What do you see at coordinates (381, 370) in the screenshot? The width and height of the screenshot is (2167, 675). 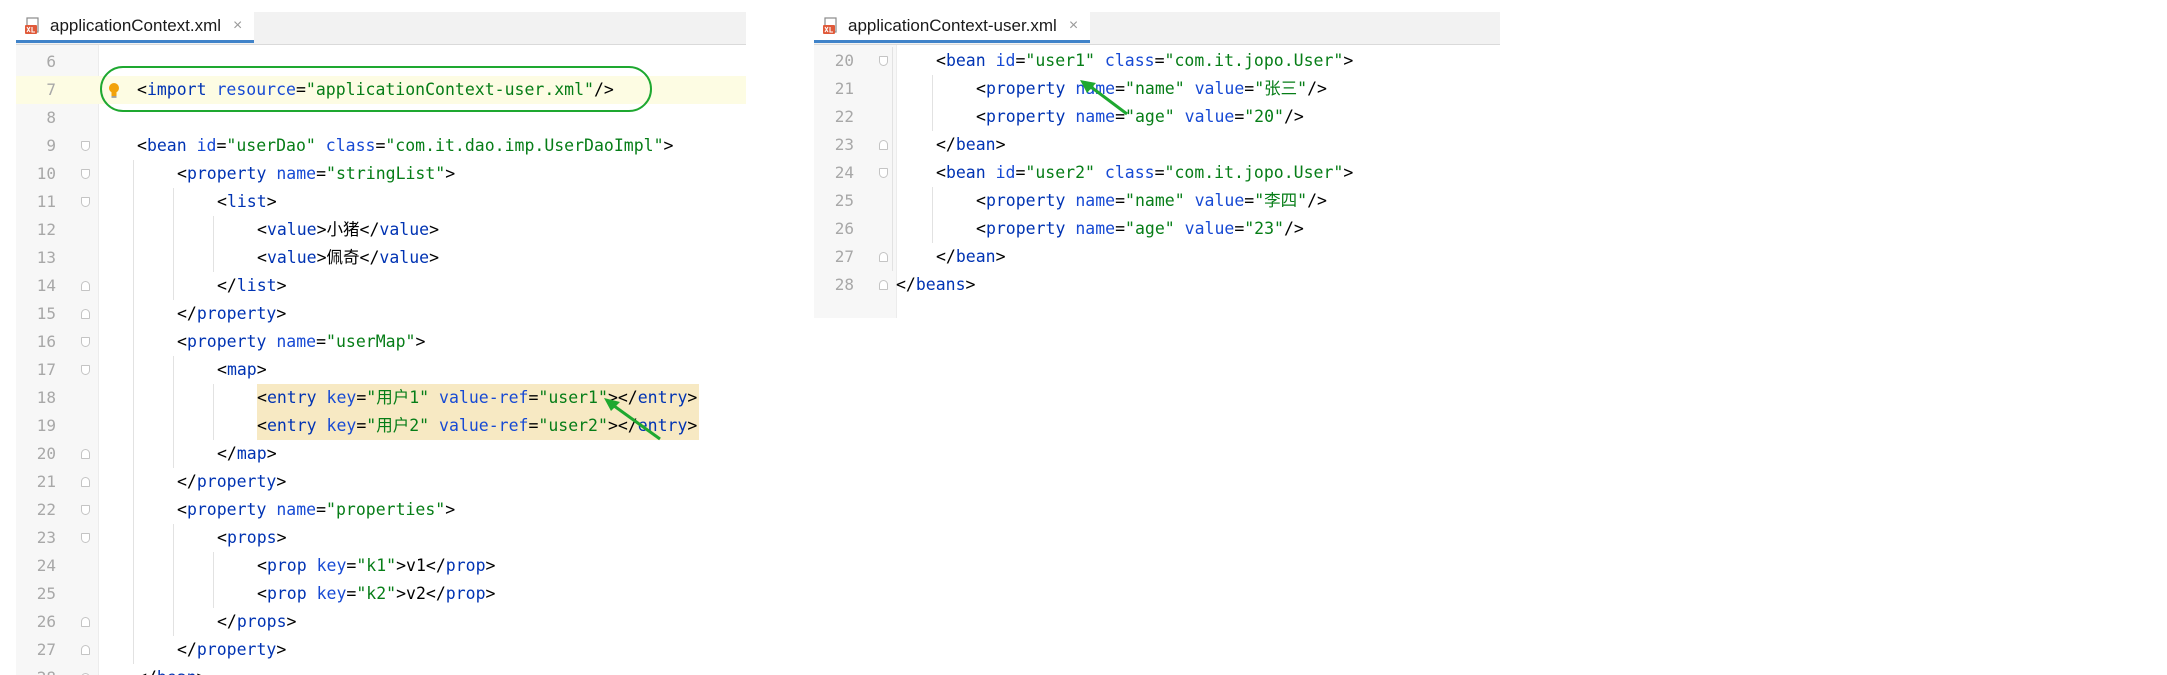 I see `code-line: 17 <map>` at bounding box center [381, 370].